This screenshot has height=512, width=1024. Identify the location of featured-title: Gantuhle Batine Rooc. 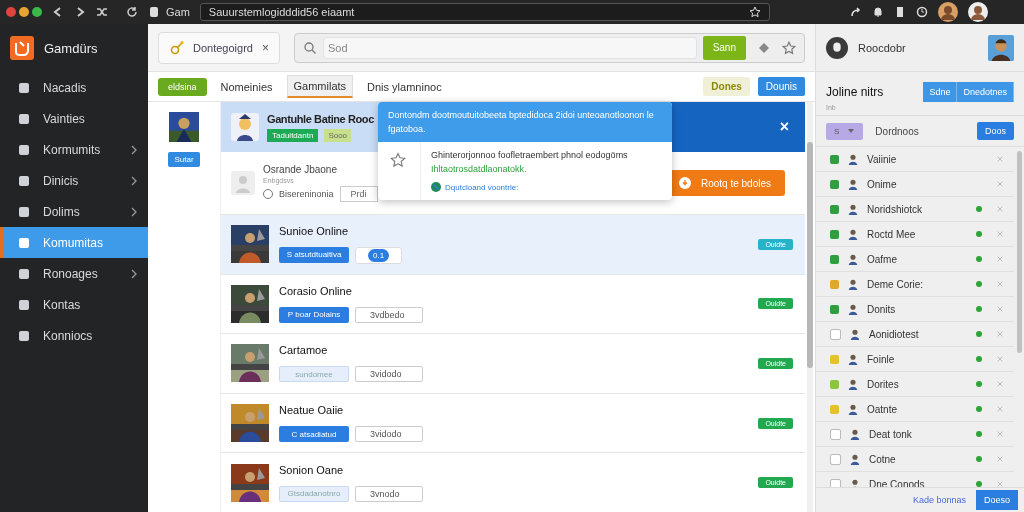
(320, 118).